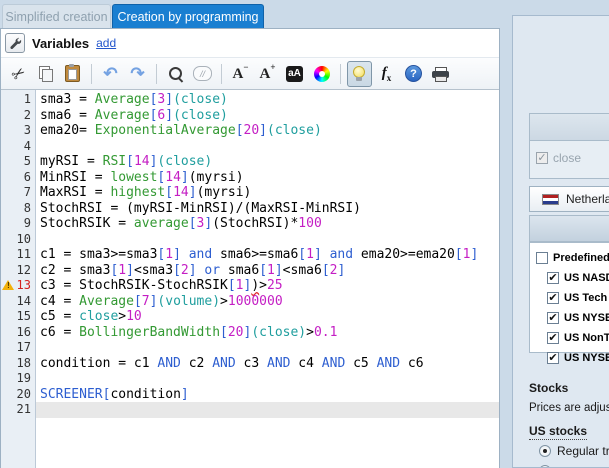 The image size is (609, 468). I want to click on code-line: 17, so click(250, 348).